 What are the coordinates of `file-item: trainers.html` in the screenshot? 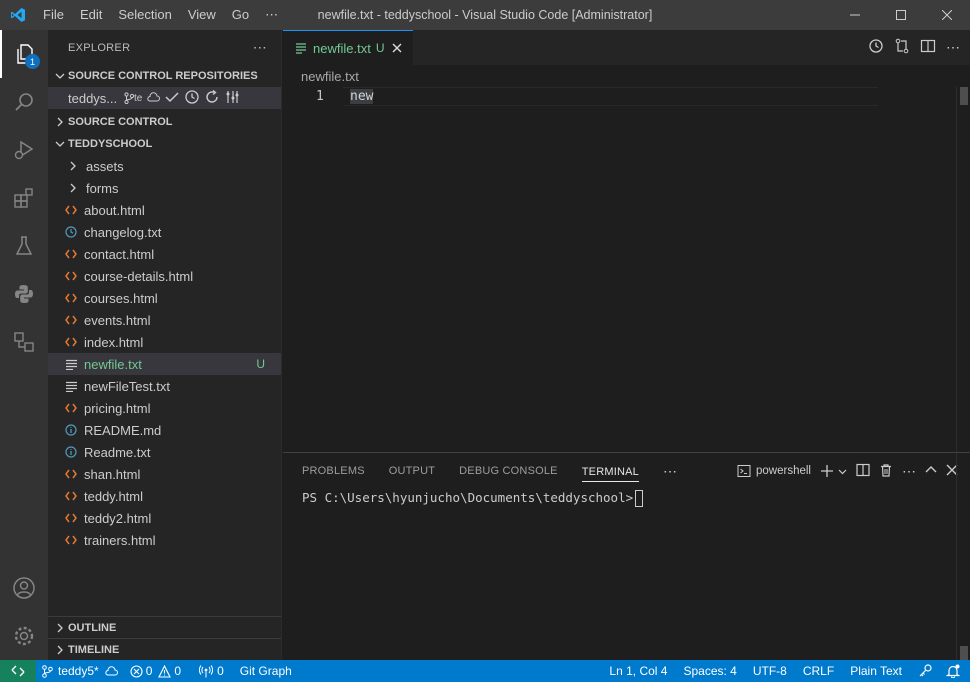 It's located at (164, 540).